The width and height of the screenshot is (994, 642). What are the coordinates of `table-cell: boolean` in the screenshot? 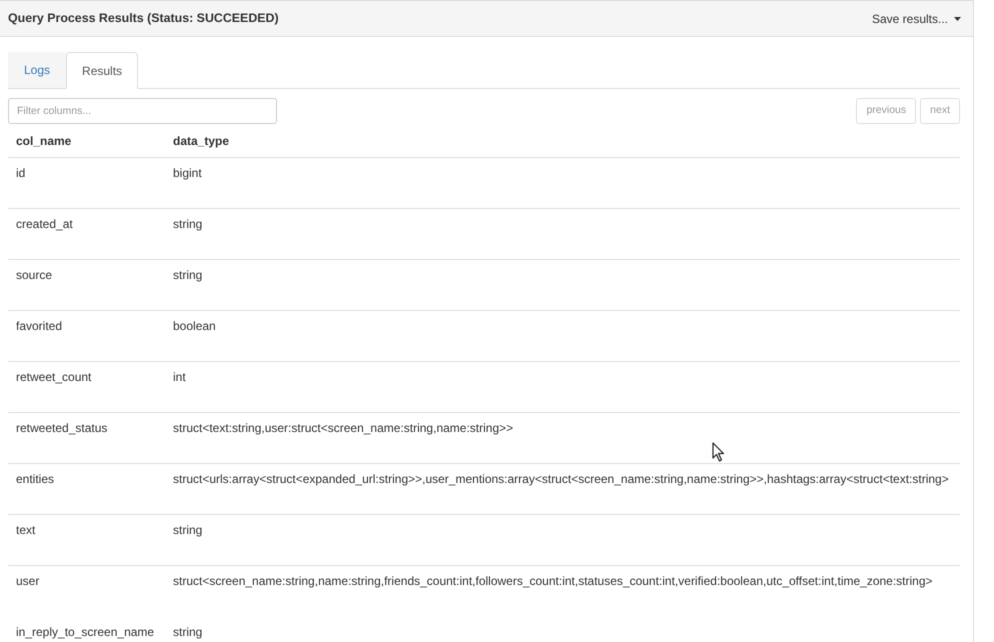 It's located at (194, 326).